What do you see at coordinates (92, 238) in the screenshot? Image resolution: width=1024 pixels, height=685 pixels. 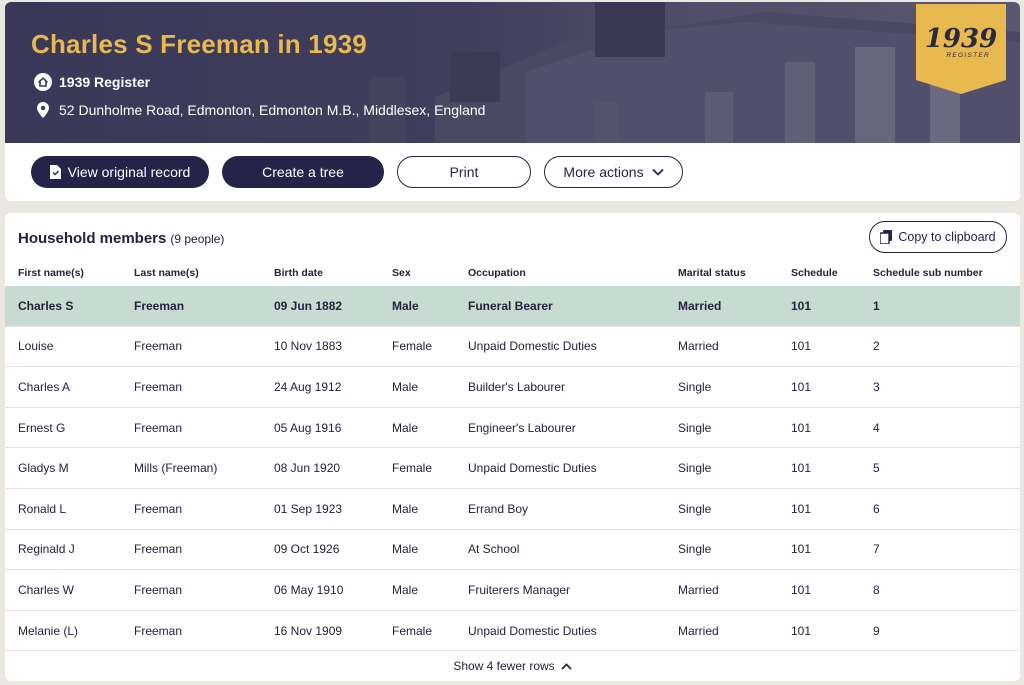 I see `household-title: Household members` at bounding box center [92, 238].